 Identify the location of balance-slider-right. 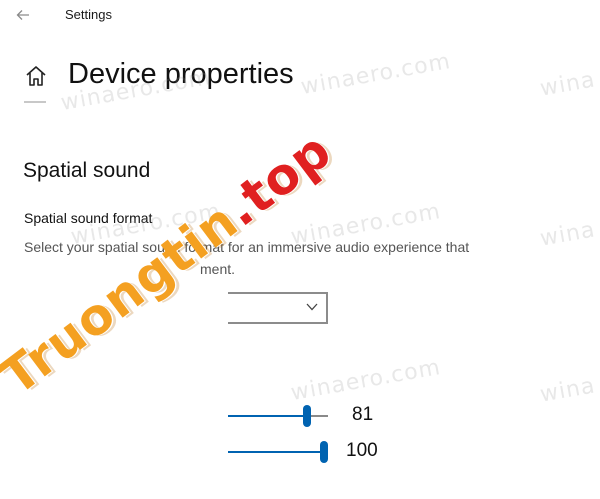
(278, 452).